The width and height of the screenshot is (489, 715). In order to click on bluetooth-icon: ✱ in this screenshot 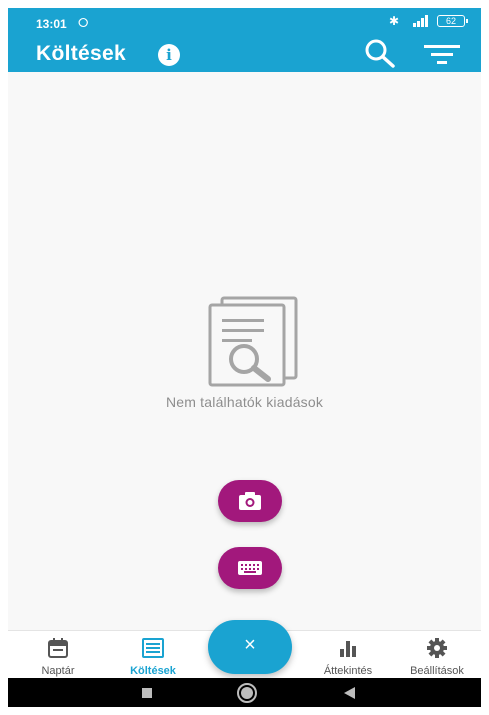, I will do `click(393, 21)`.